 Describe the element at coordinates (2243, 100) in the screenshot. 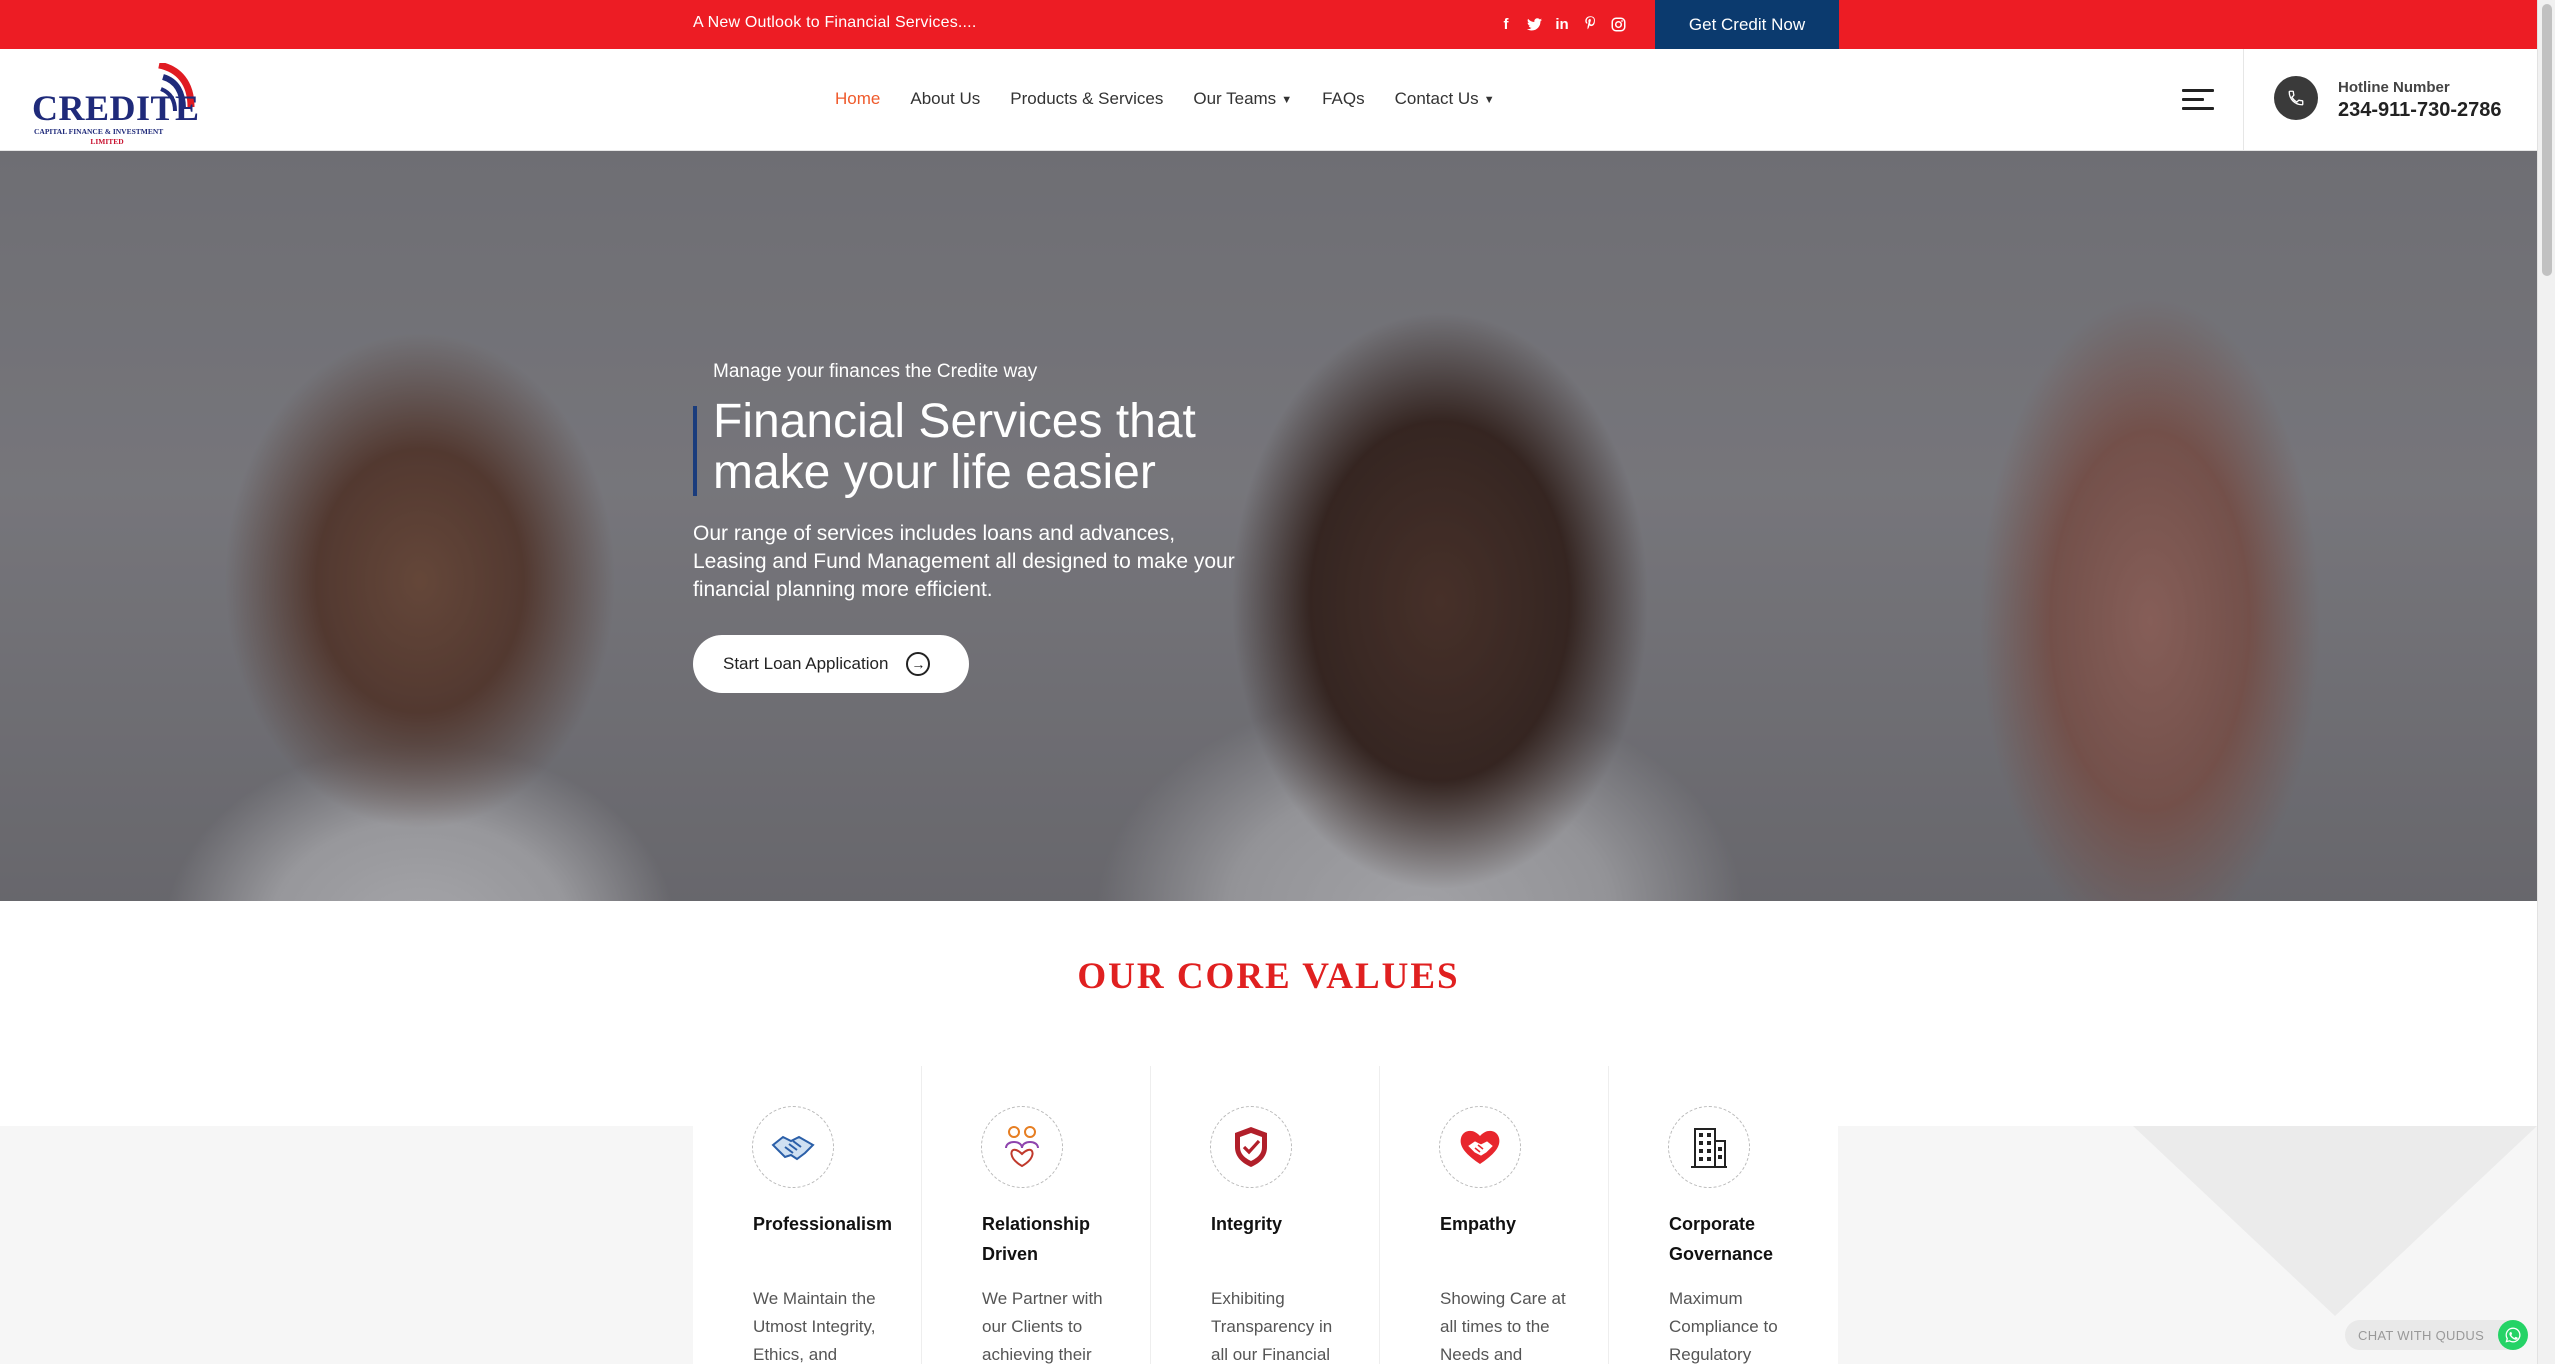

I see `header-divider` at that location.